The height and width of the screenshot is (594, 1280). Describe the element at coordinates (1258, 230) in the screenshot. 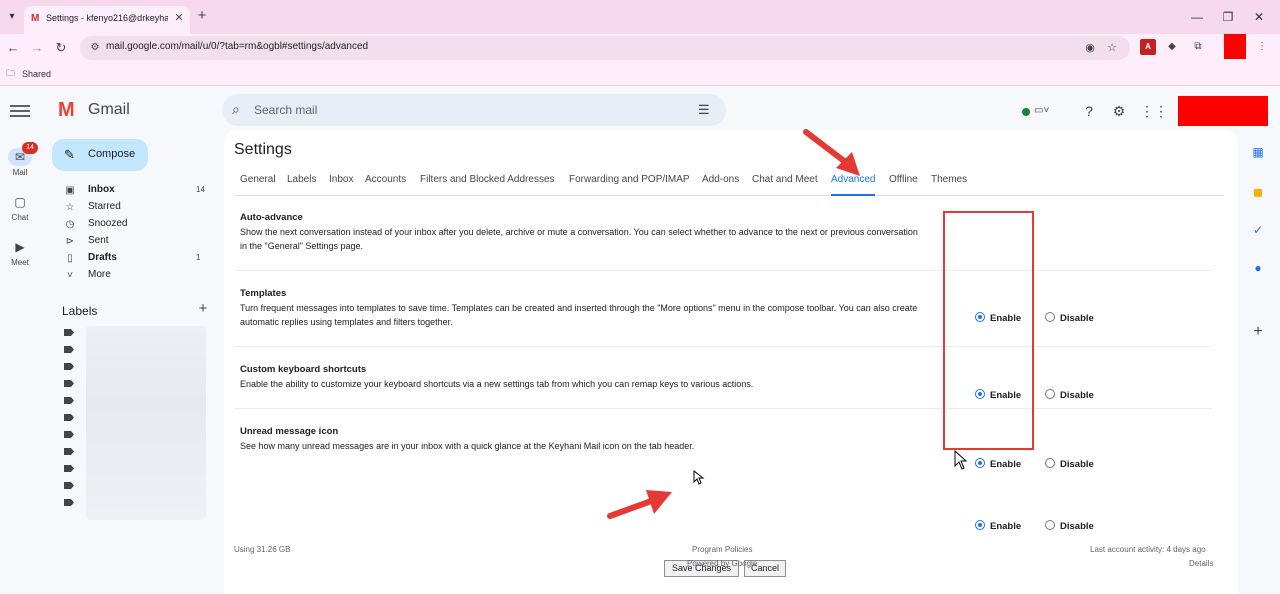

I see `tasks-icon: ✓` at that location.